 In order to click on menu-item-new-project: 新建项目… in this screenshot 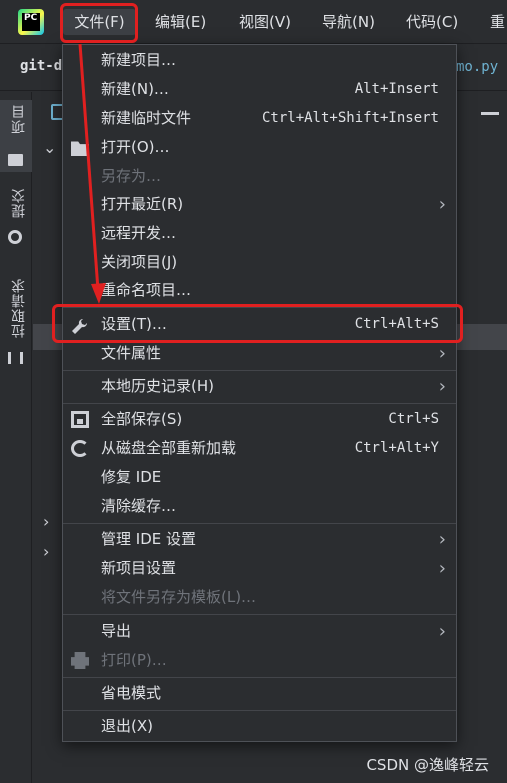, I will do `click(259, 60)`.